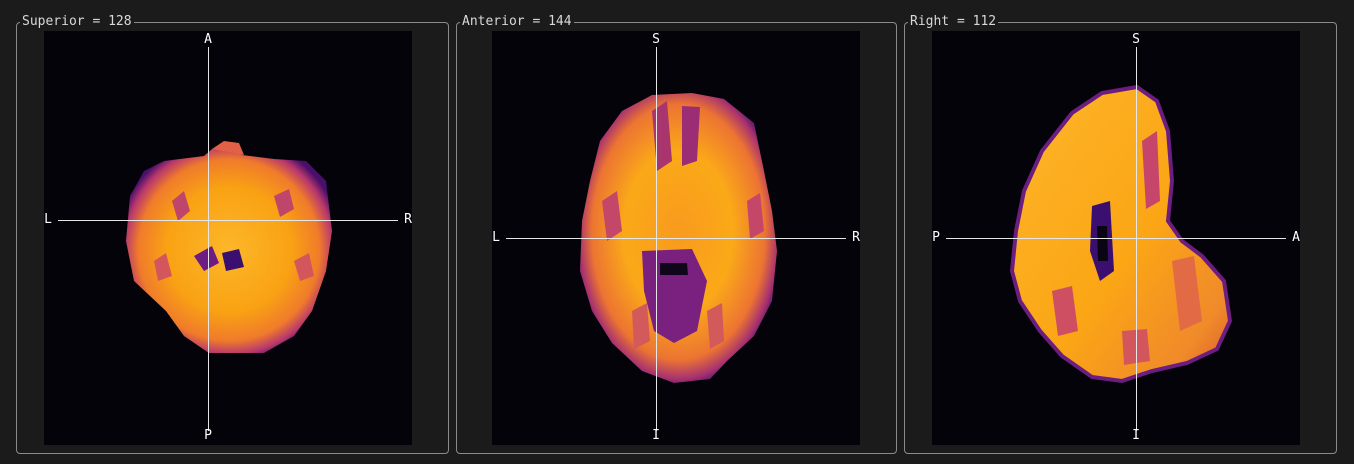  What do you see at coordinates (77, 22) in the screenshot?
I see `axial-panel-title: Superior = 128` at bounding box center [77, 22].